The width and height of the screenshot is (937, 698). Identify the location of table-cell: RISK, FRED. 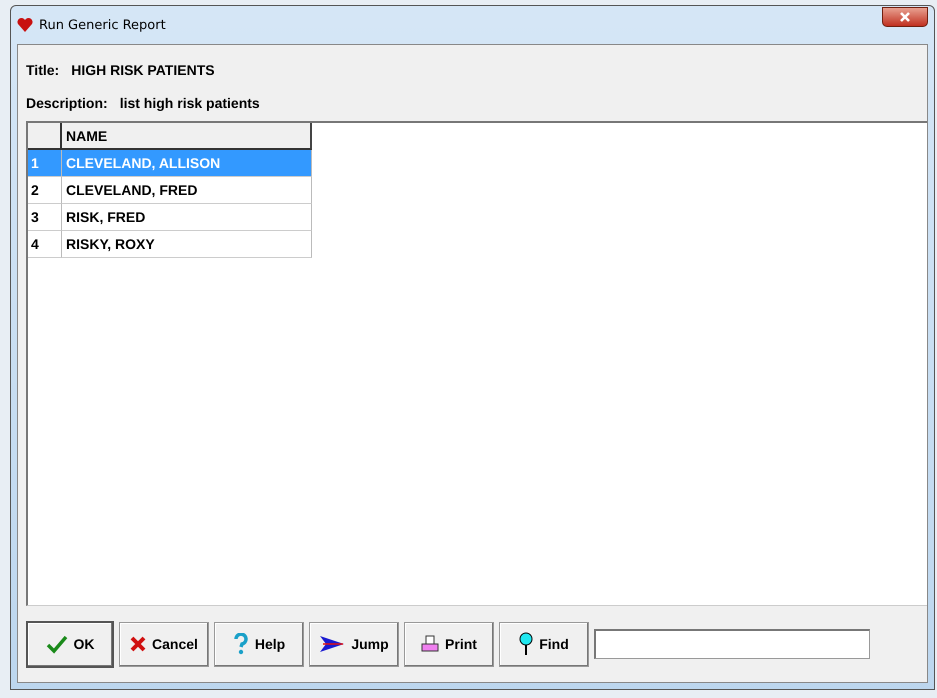
(187, 217).